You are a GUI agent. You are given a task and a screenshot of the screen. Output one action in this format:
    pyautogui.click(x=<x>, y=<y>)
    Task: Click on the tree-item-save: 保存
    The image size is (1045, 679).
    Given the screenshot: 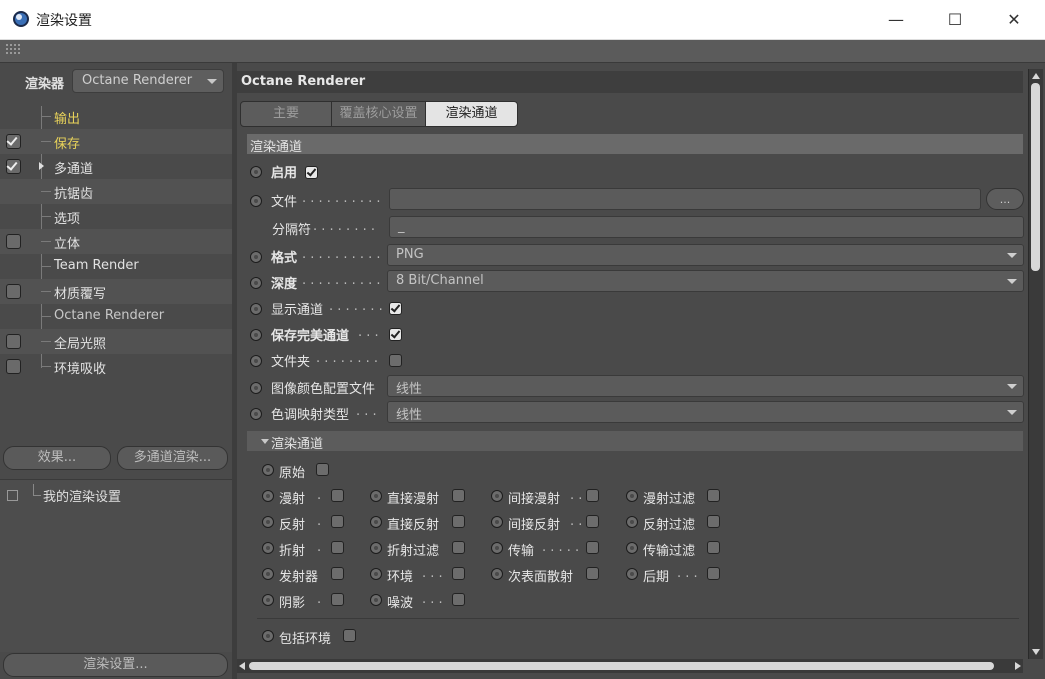 What is the action you would take?
    pyautogui.click(x=116, y=141)
    